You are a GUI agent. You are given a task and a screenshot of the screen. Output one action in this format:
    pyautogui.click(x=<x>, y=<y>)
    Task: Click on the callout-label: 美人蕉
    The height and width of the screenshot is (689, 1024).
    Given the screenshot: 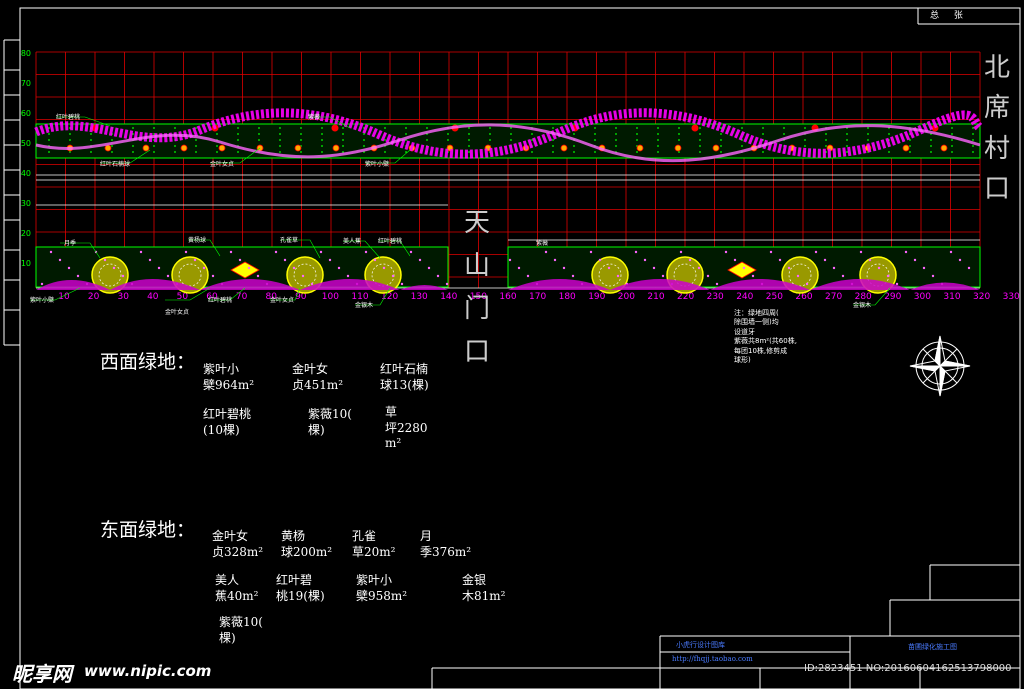 What is the action you would take?
    pyautogui.click(x=352, y=241)
    